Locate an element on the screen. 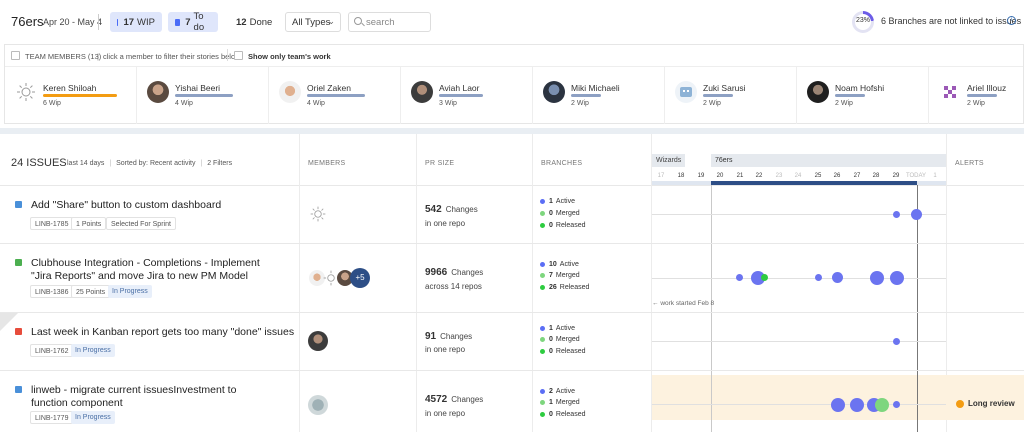 This screenshot has height=432, width=1024. branch-active: 10 Active is located at coordinates (559, 264).